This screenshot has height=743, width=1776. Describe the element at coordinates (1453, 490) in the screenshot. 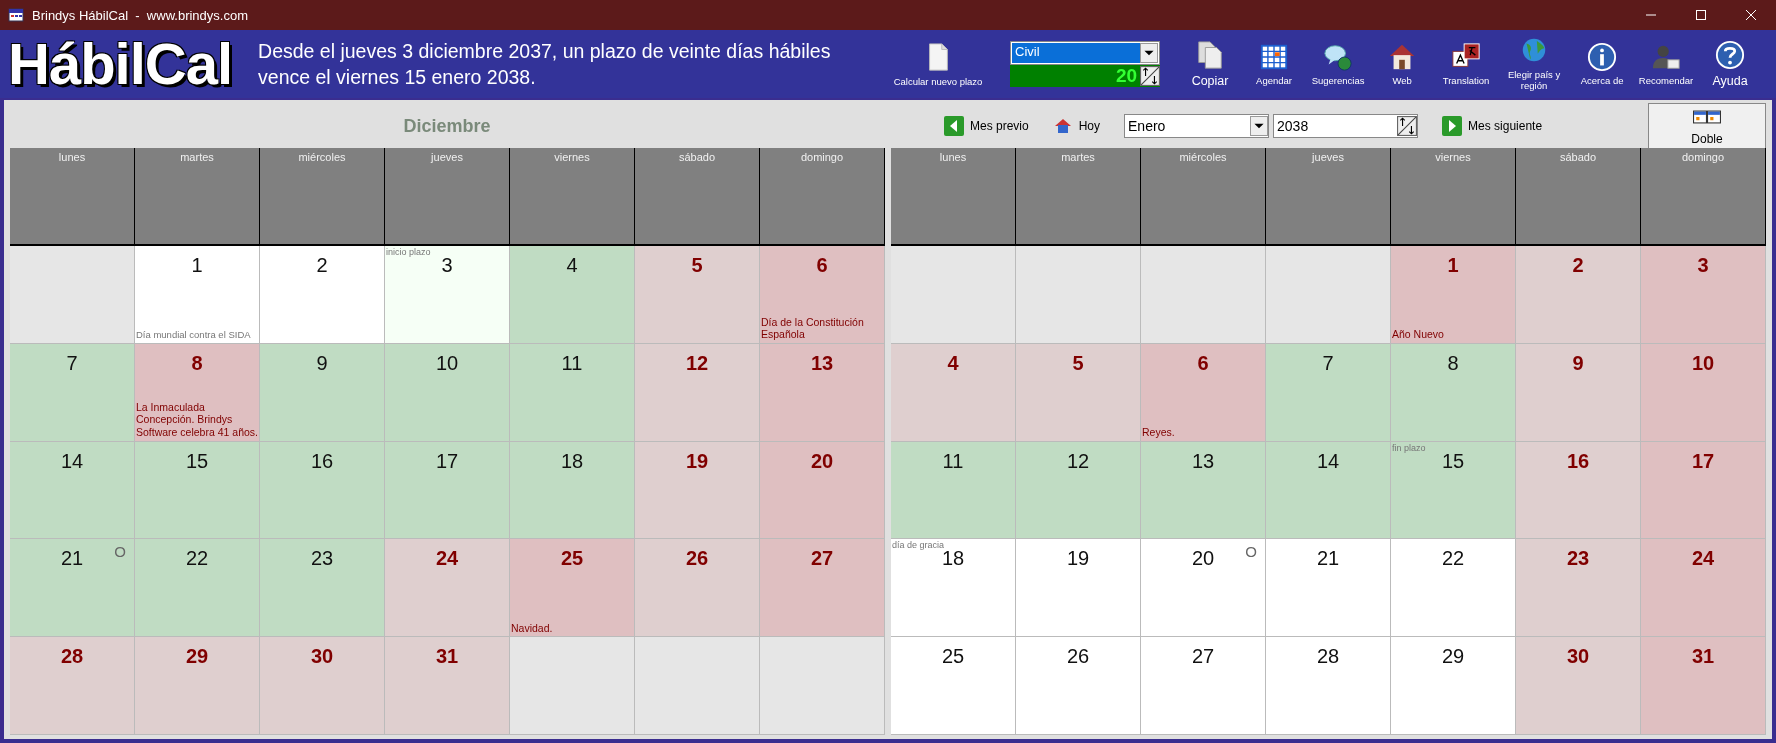

I see `day-cell: fin plazo 15` at that location.